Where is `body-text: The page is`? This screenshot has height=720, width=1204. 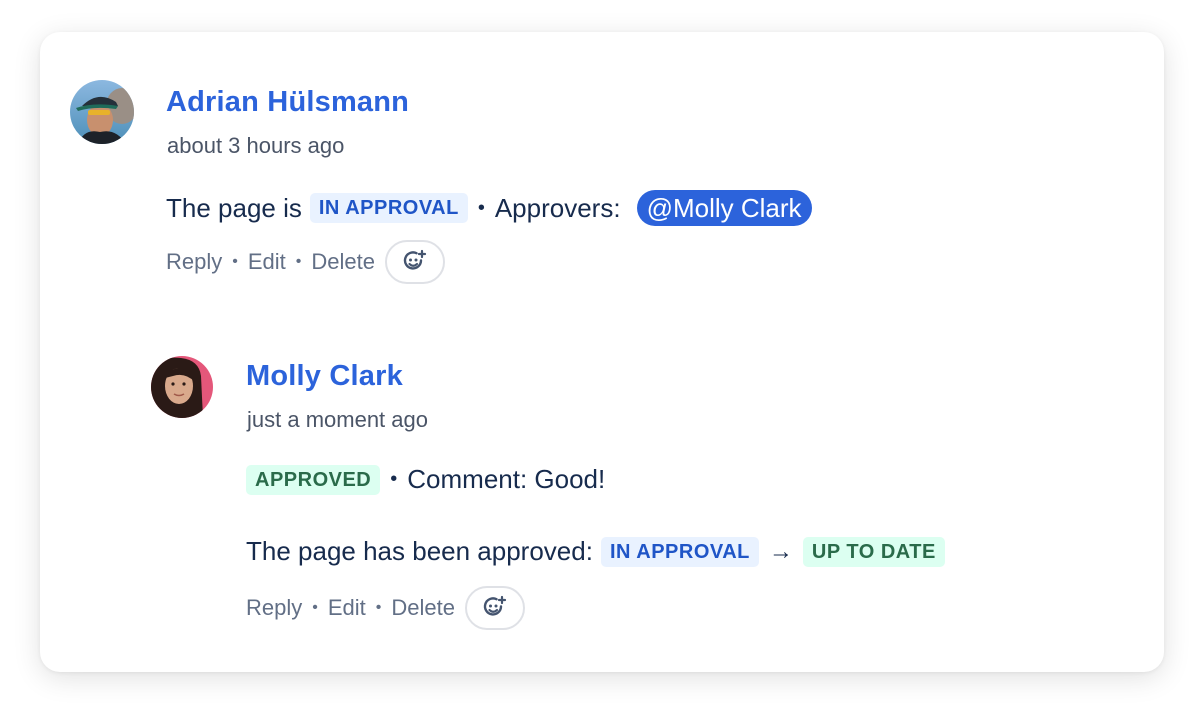
body-text: The page is is located at coordinates (234, 207).